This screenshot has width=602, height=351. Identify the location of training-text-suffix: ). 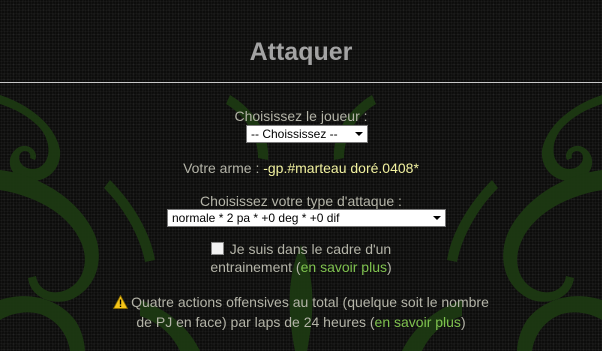
(389, 267).